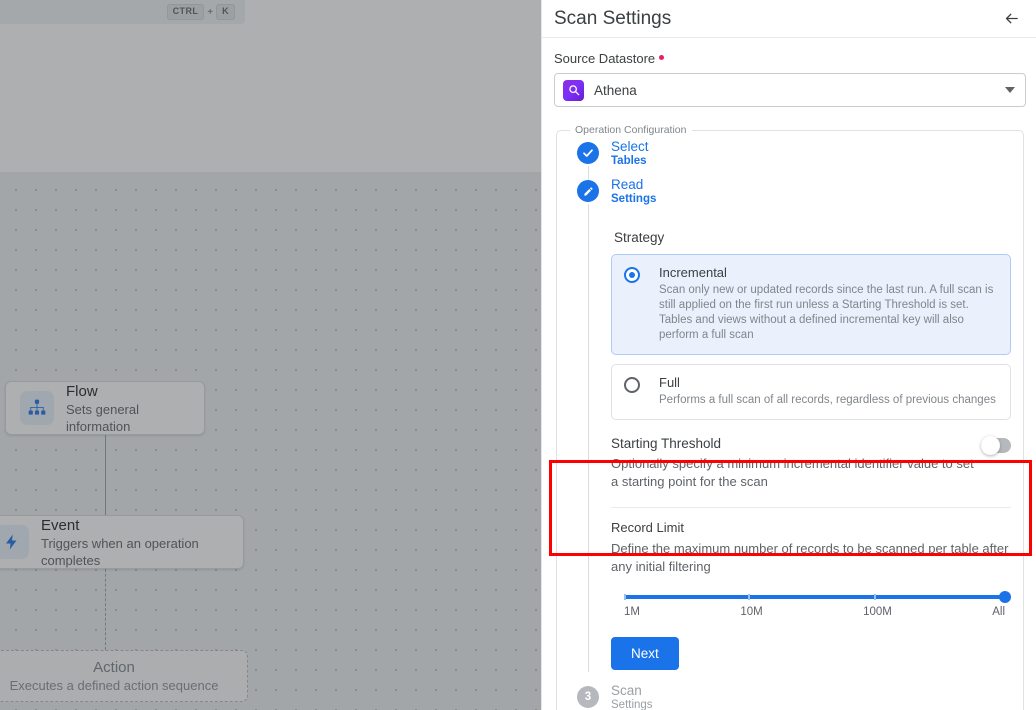 Image resolution: width=1036 pixels, height=710 pixels. Describe the element at coordinates (122, 12) in the screenshot. I see `search-input: CTRL + K` at that location.